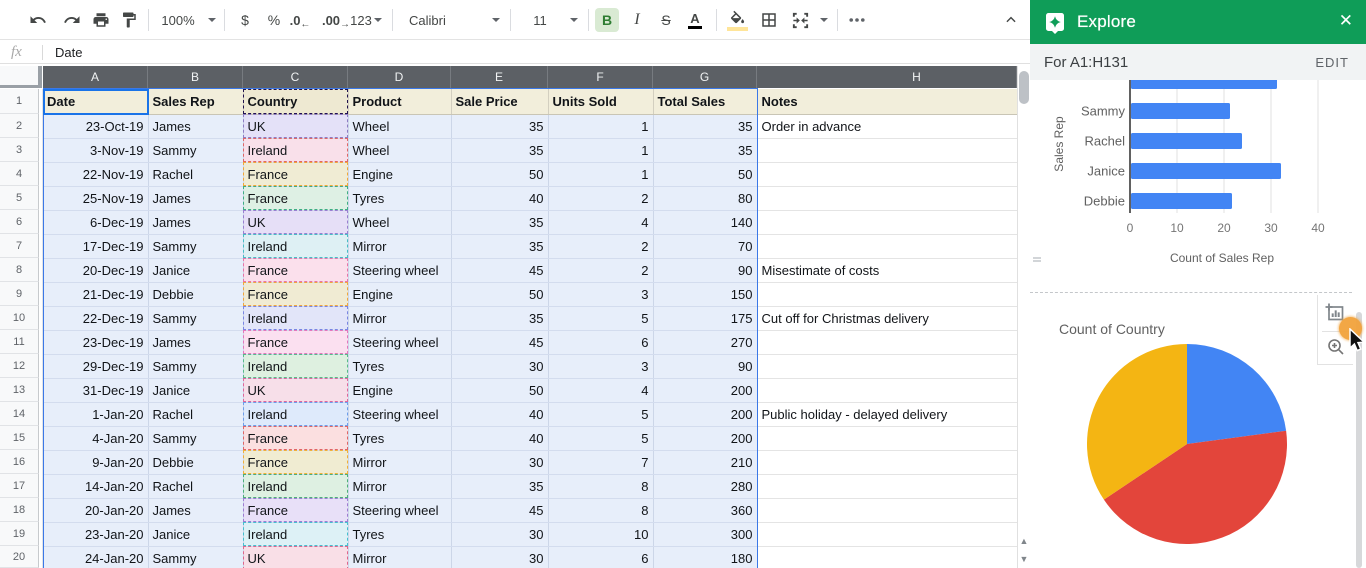 This screenshot has height=568, width=1366. I want to click on svg-text: 10, so click(1177, 228).